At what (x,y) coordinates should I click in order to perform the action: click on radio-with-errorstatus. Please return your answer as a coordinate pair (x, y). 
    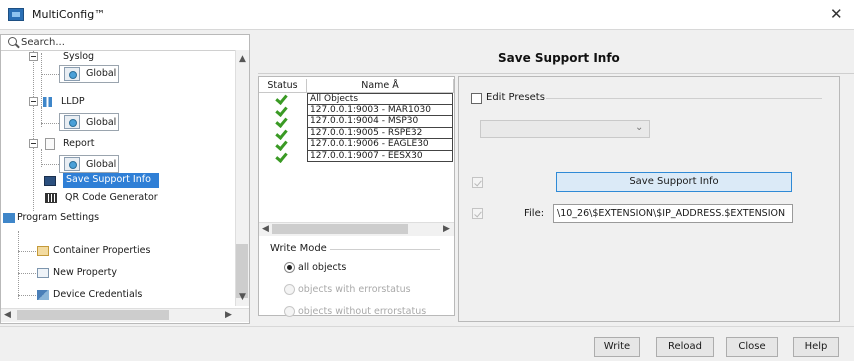
    Looking at the image, I should click on (289, 289).